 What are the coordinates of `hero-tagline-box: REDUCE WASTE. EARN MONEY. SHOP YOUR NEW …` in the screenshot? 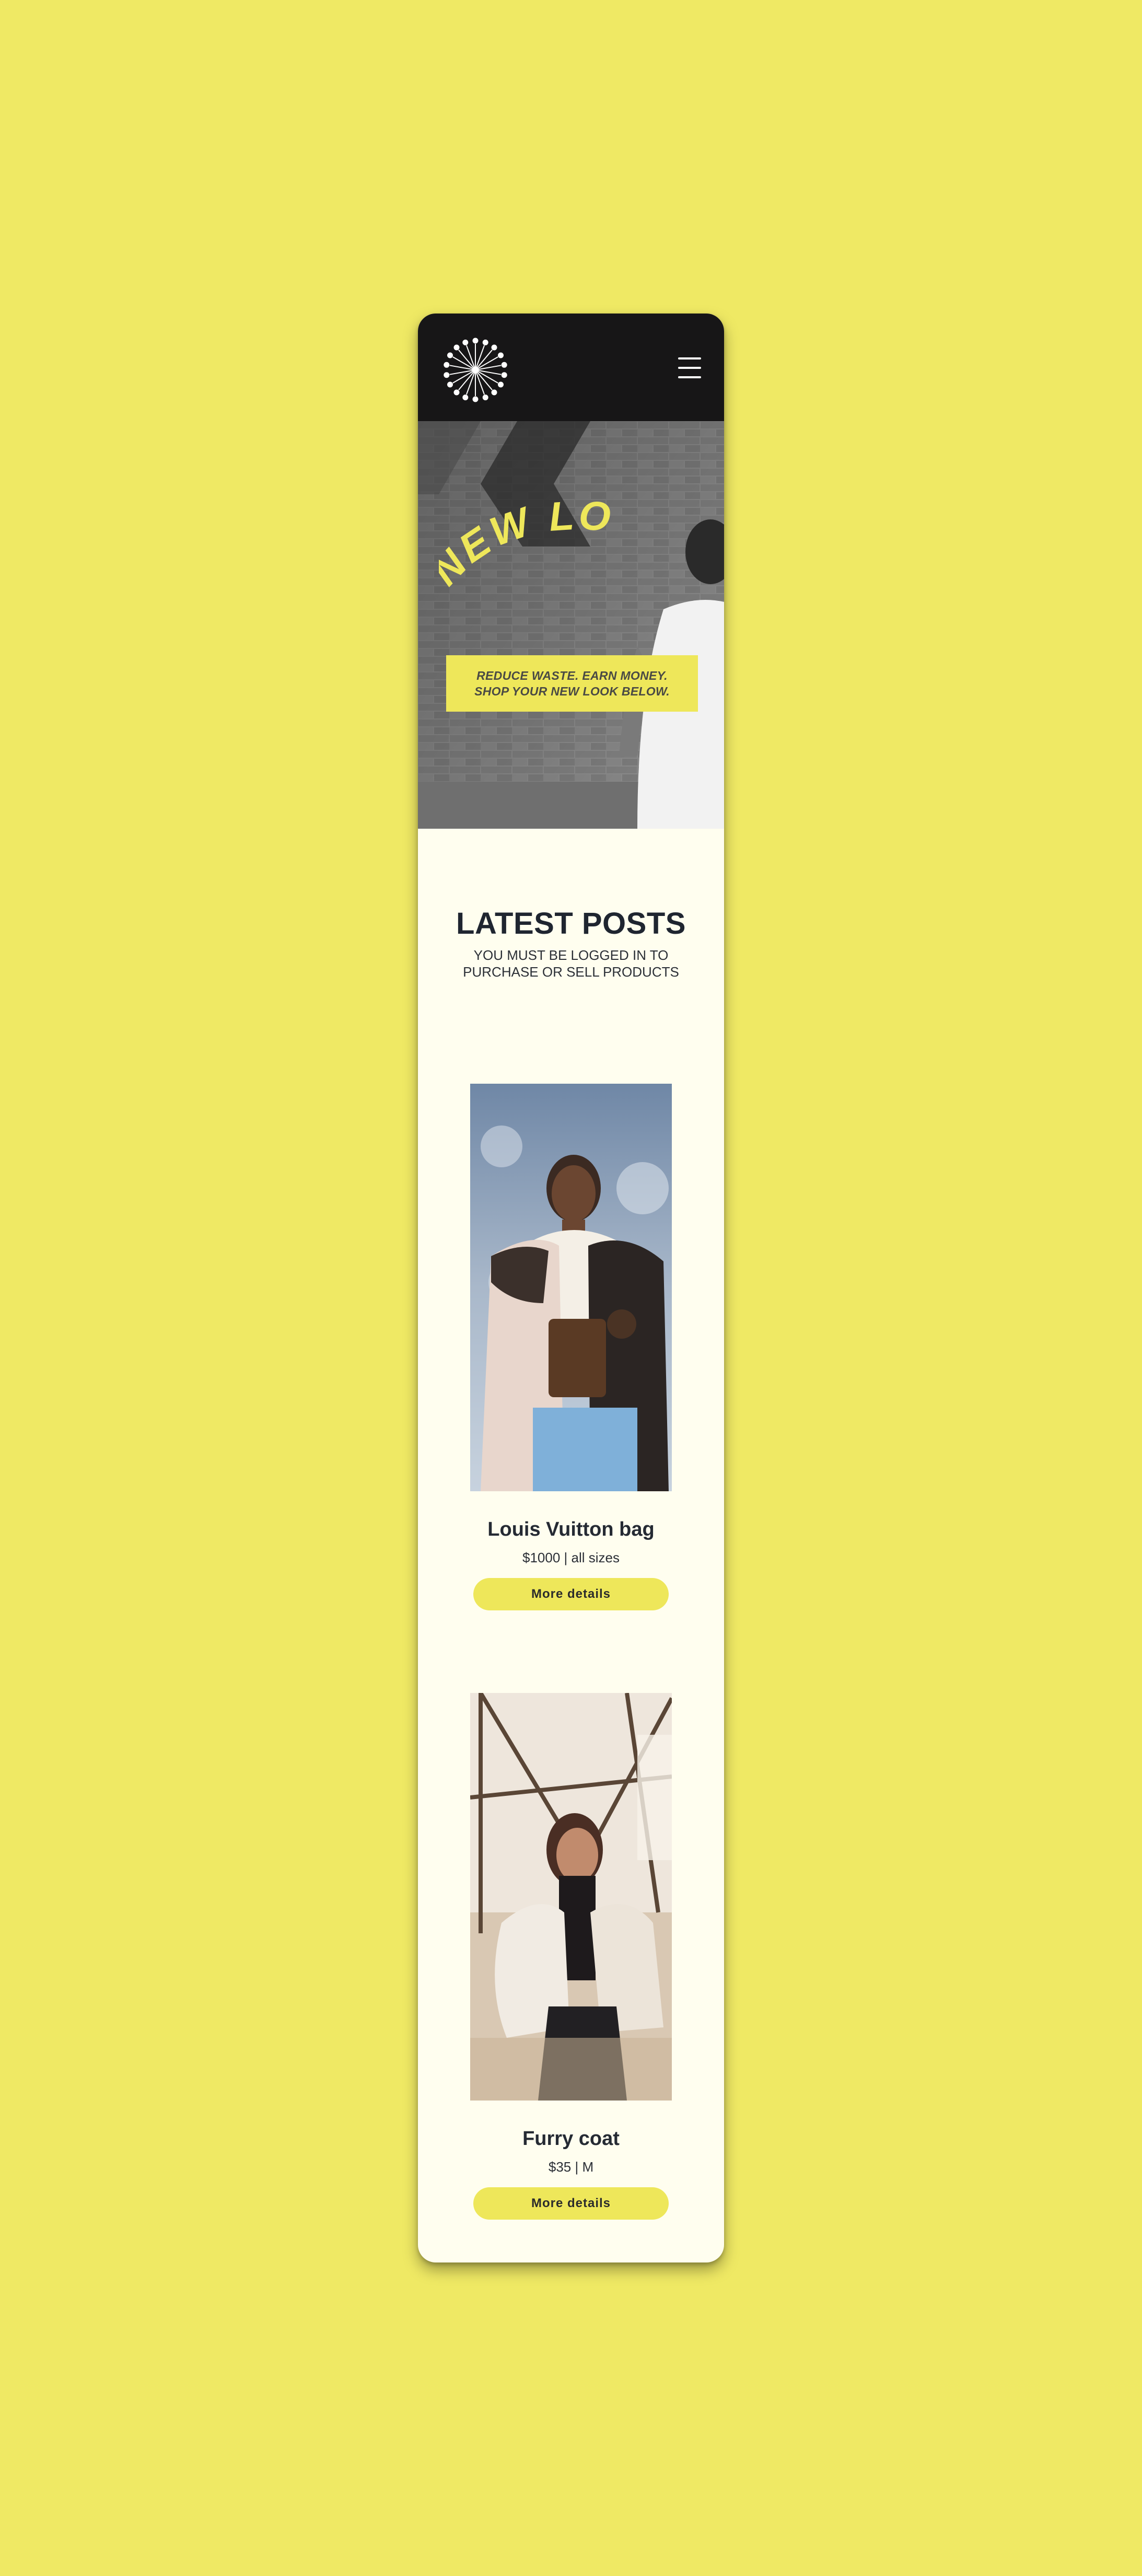 It's located at (572, 683).